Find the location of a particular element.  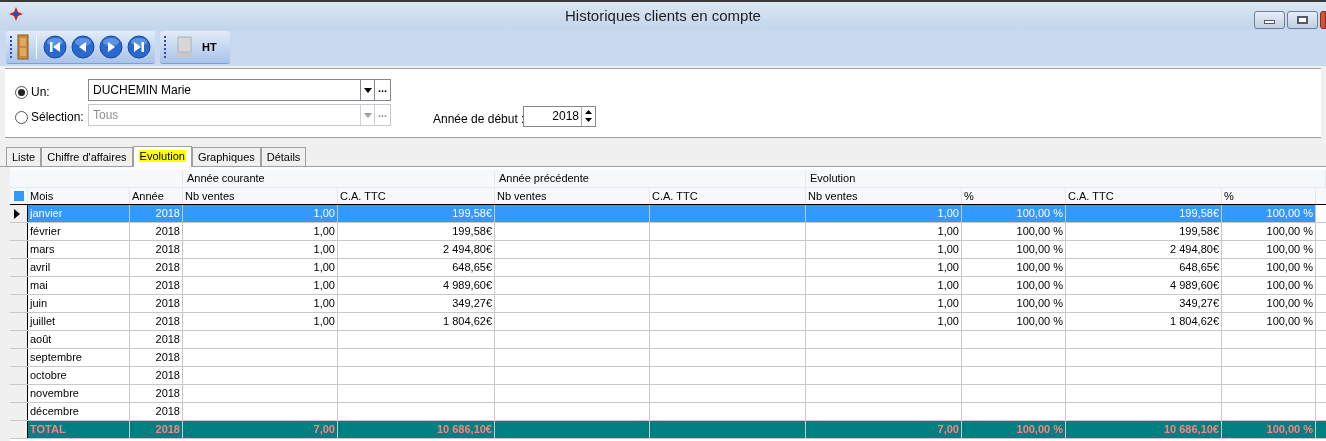

start-year-label: Année de début : is located at coordinates (479, 119).